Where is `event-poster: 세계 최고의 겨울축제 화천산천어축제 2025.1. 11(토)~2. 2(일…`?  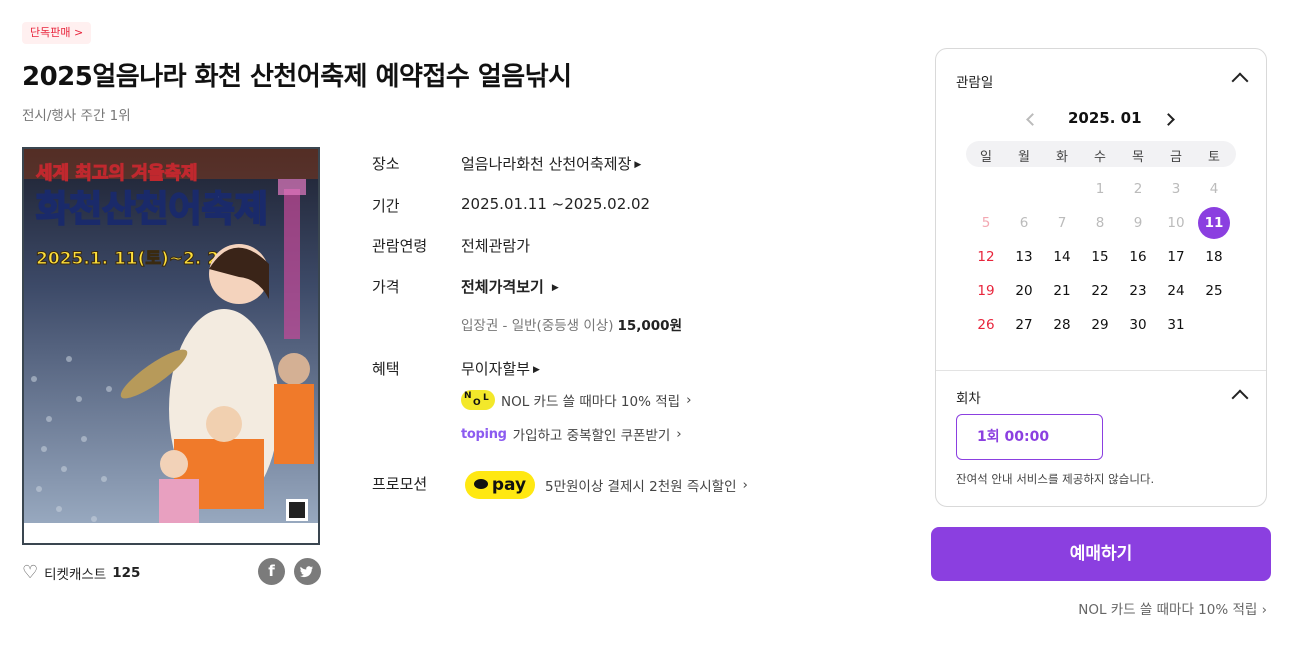
event-poster: 세계 최고의 겨울축제 화천산천어축제 2025.1. 11(토)~2. 2(일… is located at coordinates (171, 346).